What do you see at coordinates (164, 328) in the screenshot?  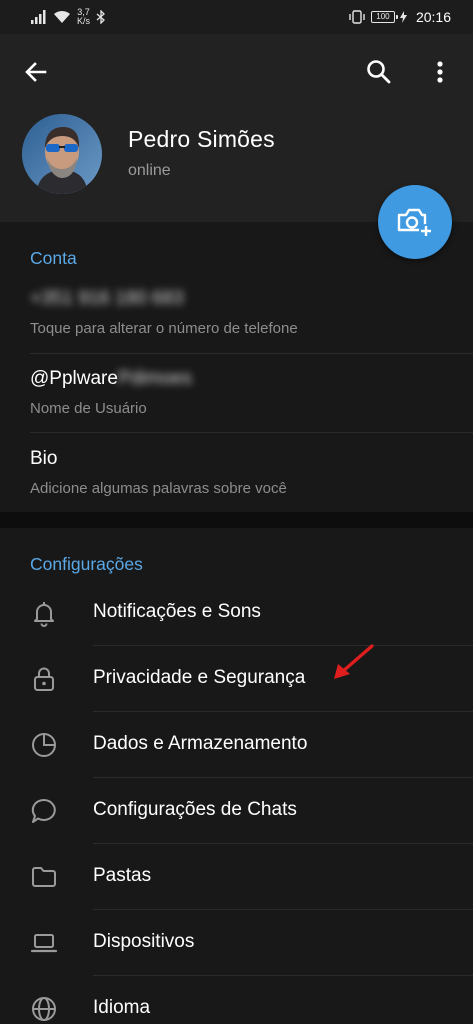 I see `phone-hint: Toque para alterar o número de telefone` at bounding box center [164, 328].